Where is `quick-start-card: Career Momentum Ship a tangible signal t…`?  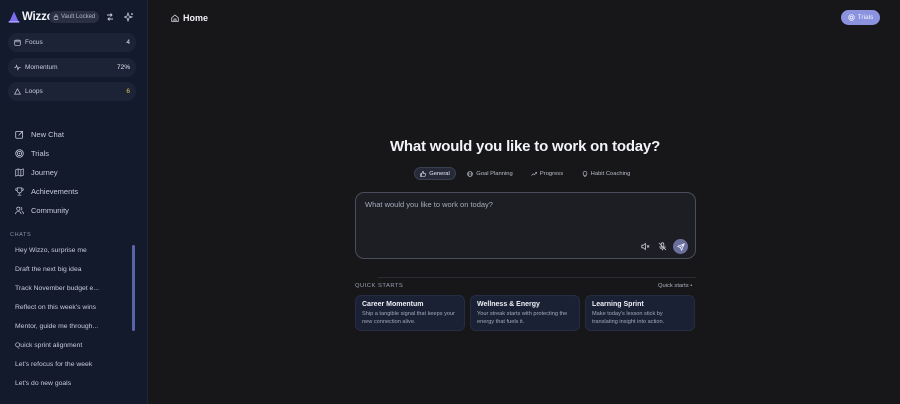
quick-start-card: Career Momentum Ship a tangible signal t… is located at coordinates (410, 313).